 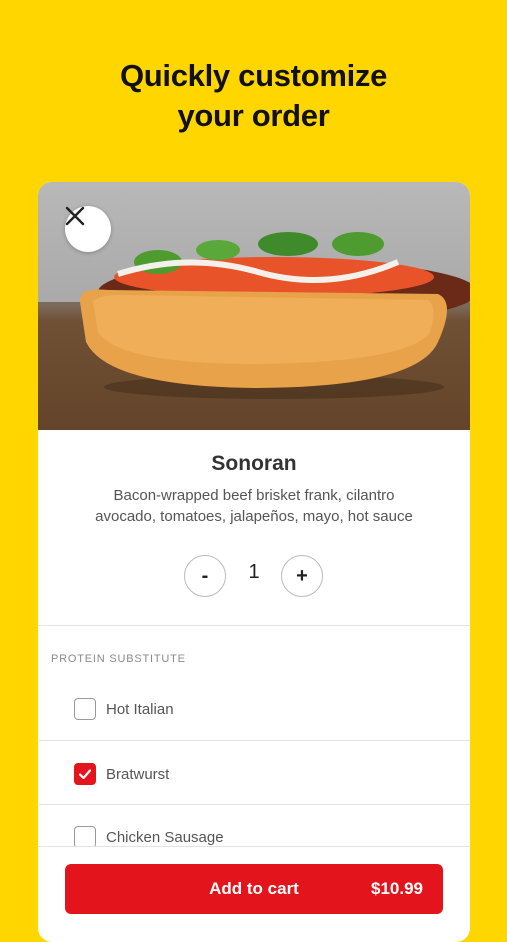 I want to click on checkbox-hot-italian, so click(x=85, y=709).